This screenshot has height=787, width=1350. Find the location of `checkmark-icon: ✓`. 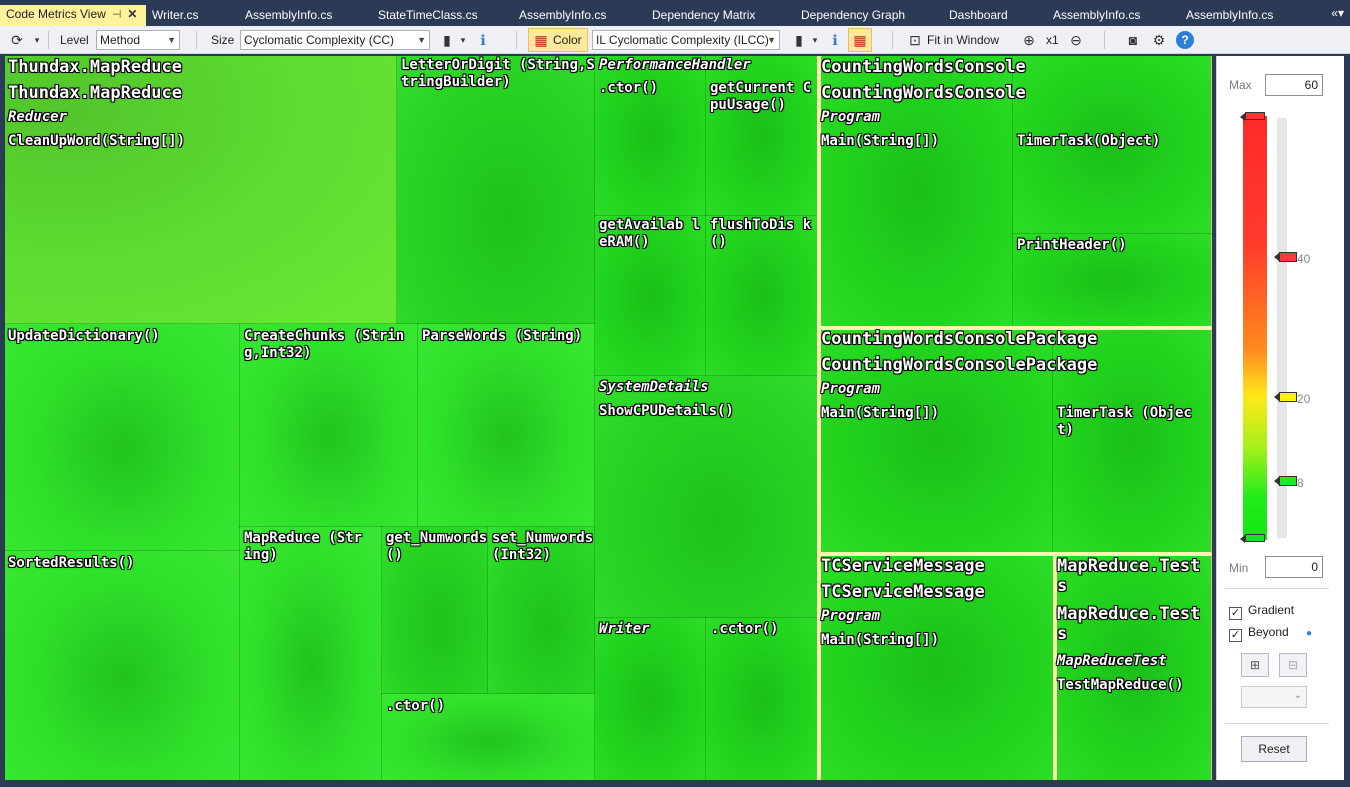

checkmark-icon: ✓ is located at coordinates (1235, 613).